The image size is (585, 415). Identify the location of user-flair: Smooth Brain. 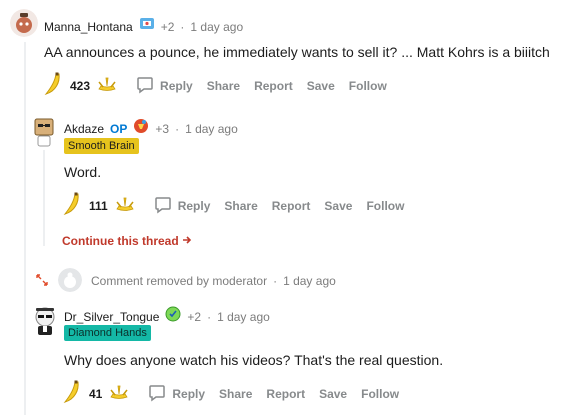
(101, 146).